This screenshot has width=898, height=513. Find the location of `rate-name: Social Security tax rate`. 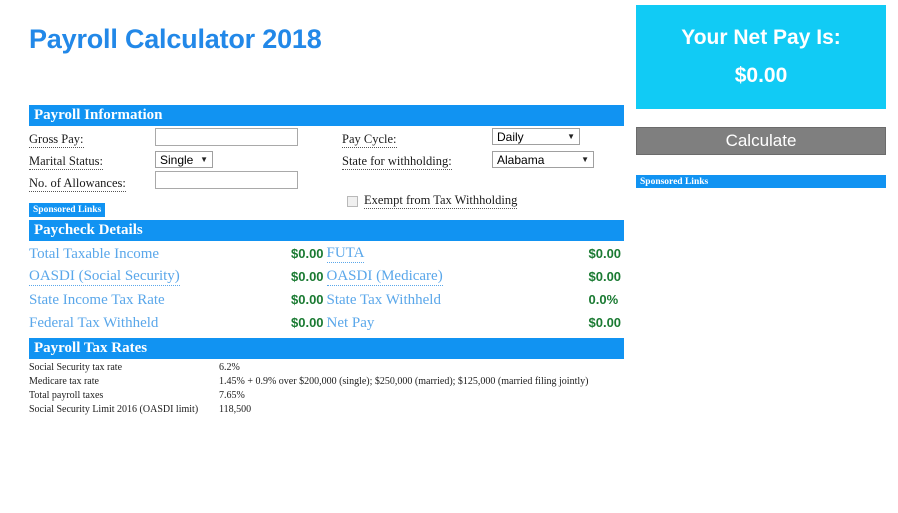

rate-name: Social Security tax rate is located at coordinates (76, 367).